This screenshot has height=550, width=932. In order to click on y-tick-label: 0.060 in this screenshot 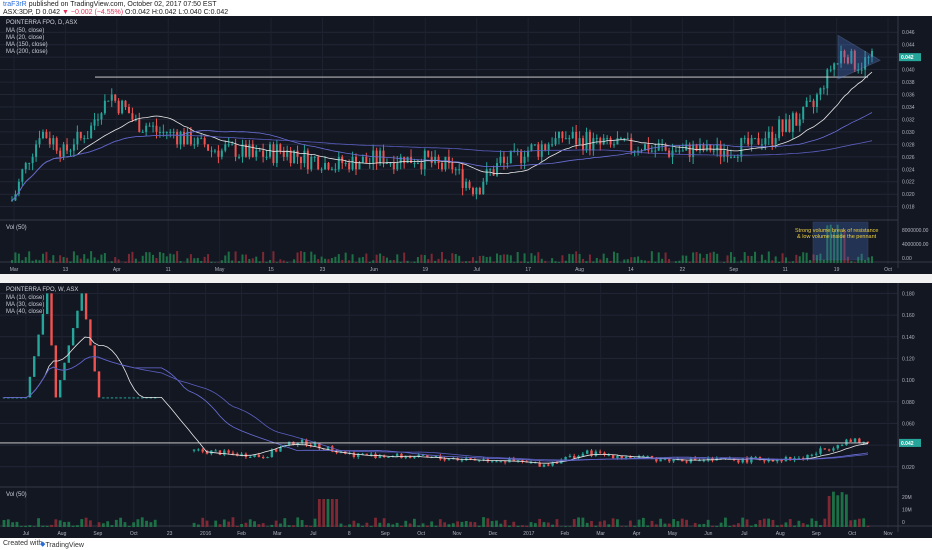, I will do `click(908, 424)`.